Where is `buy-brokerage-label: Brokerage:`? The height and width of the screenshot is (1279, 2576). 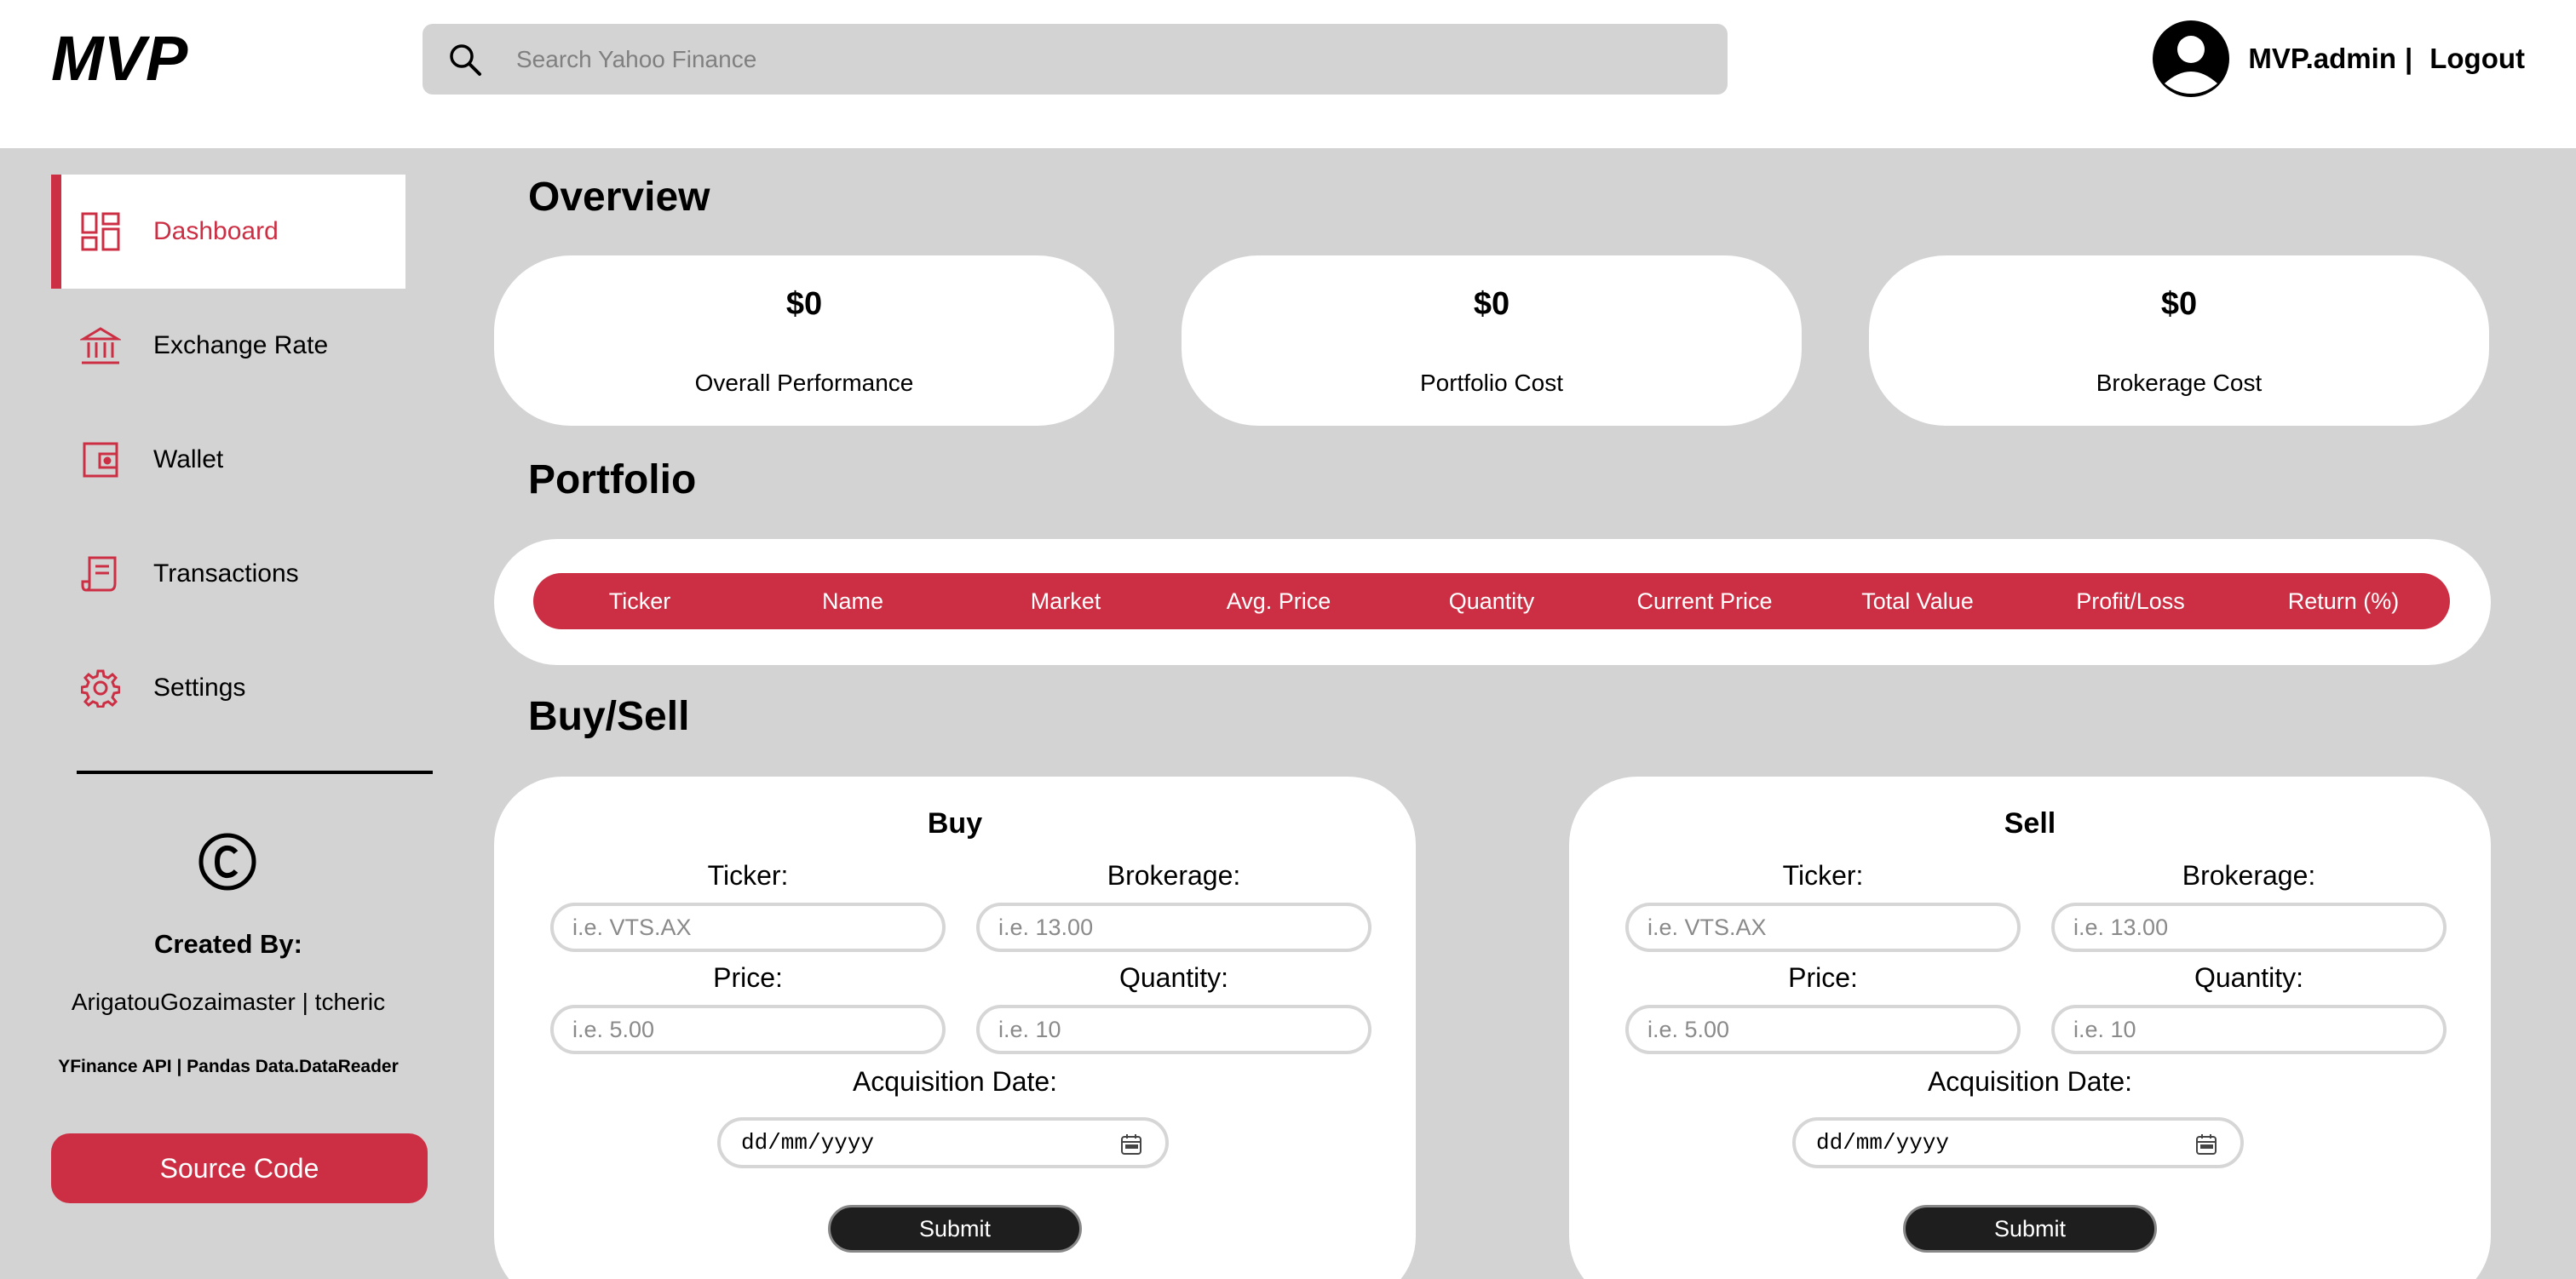 buy-brokerage-label: Brokerage: is located at coordinates (1174, 876).